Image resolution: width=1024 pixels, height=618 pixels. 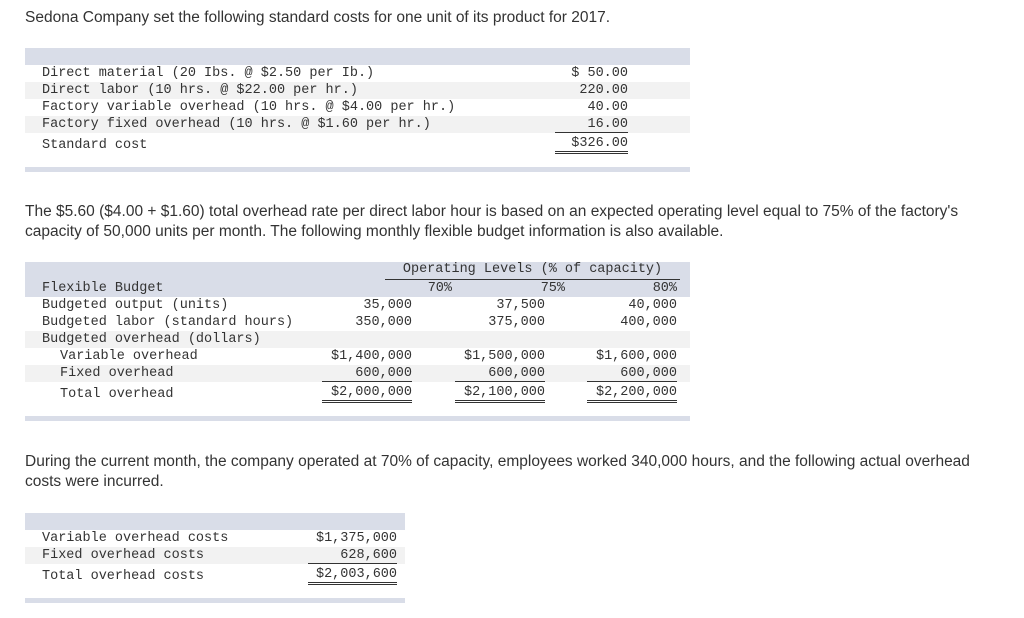 I want to click on total-row: Total overhead costs $2,003,600, so click(x=215, y=576).